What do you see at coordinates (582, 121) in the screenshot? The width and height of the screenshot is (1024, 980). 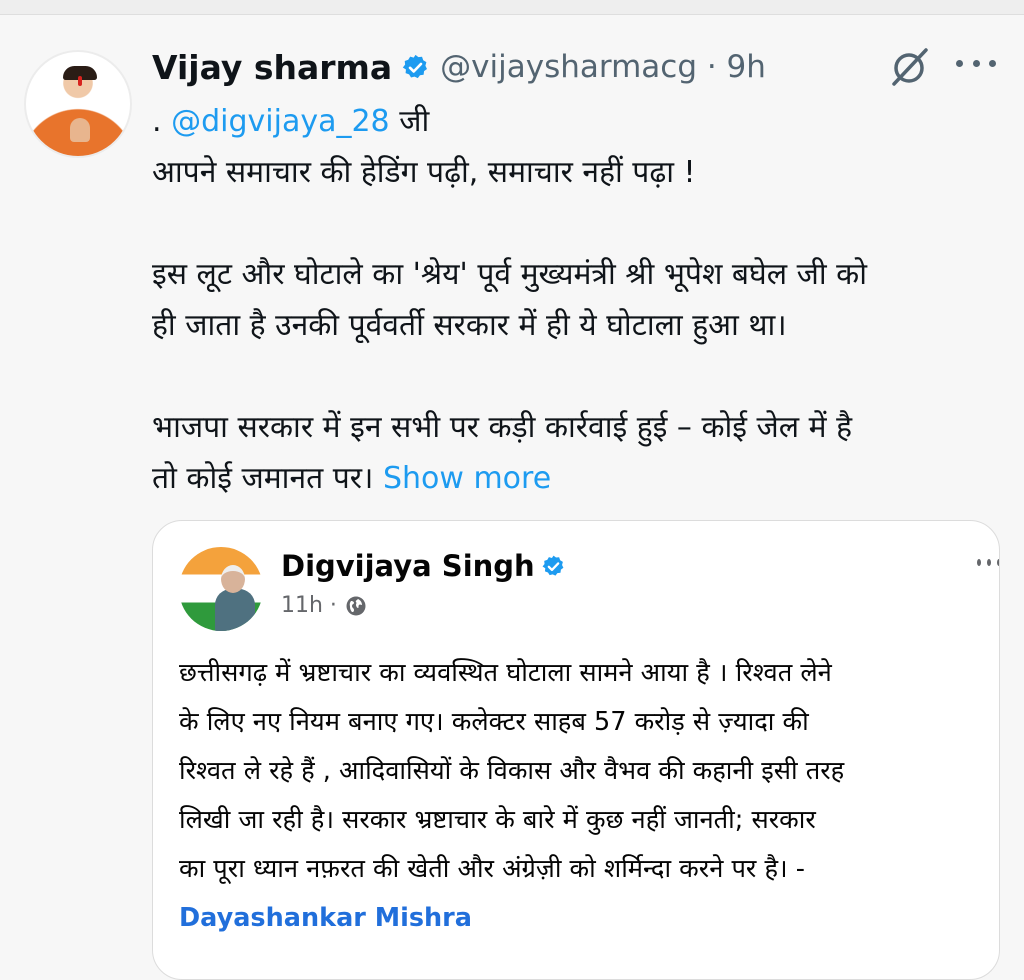 I see `mention-line: . @digvijaya_28 जी` at bounding box center [582, 121].